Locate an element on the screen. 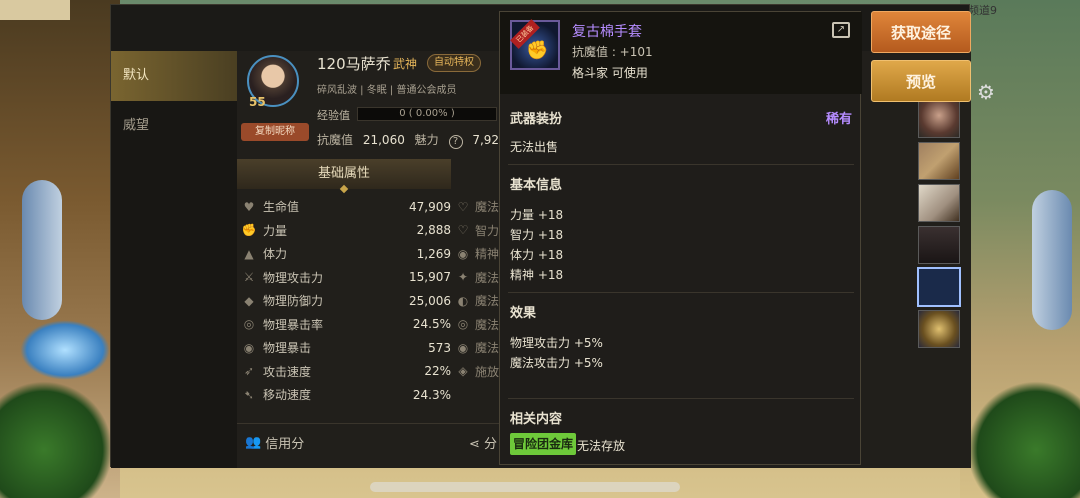 This screenshot has height=498, width=1080. item-name: 复古棉手套 is located at coordinates (607, 32).